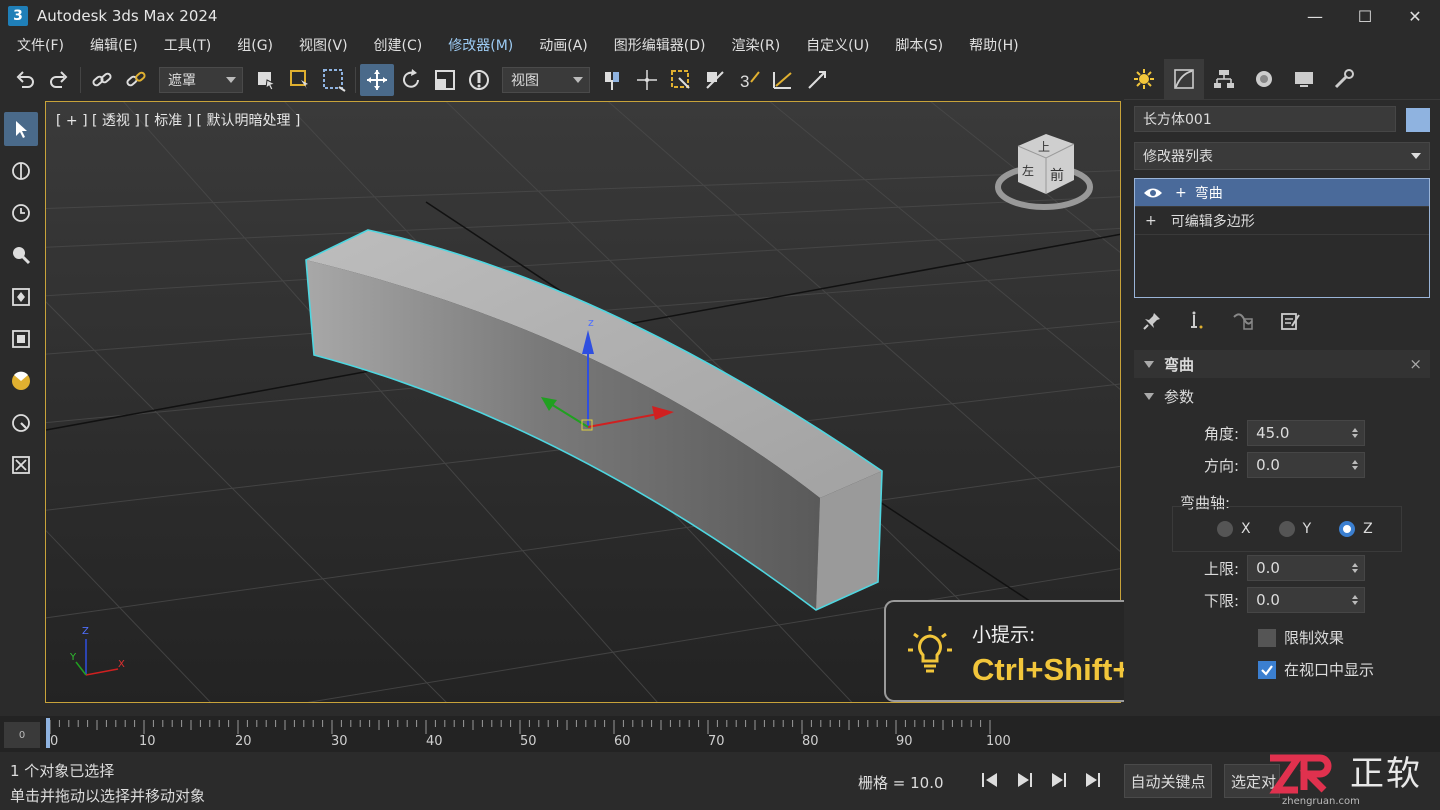 The image size is (1440, 810). What do you see at coordinates (1267, 669) in the screenshot?
I see `show-in-viewport-checkbox` at bounding box center [1267, 669].